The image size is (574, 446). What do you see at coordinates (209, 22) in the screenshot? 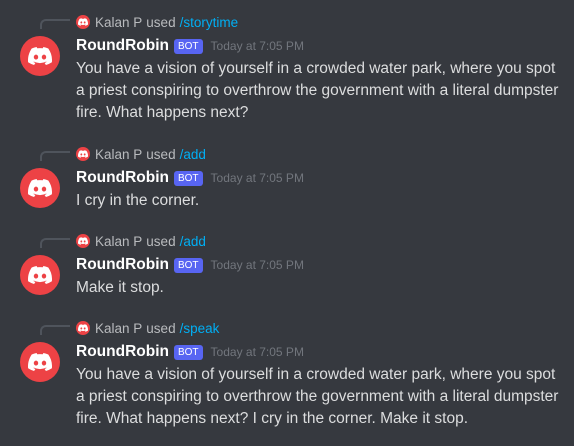
I see `command-link: /storytime` at bounding box center [209, 22].